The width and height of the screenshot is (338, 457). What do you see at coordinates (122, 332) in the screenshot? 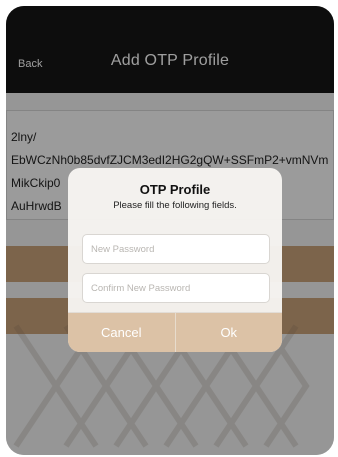
I see `cancel-button: Cancel` at bounding box center [122, 332].